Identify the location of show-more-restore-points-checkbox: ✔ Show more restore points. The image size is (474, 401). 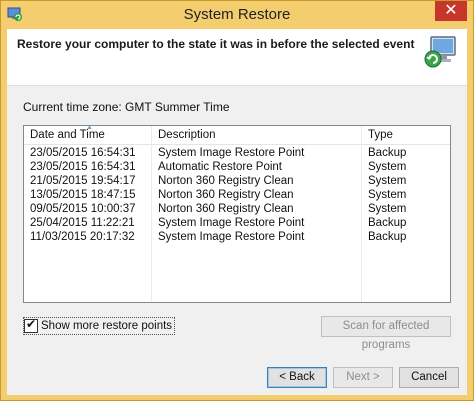
(99, 326).